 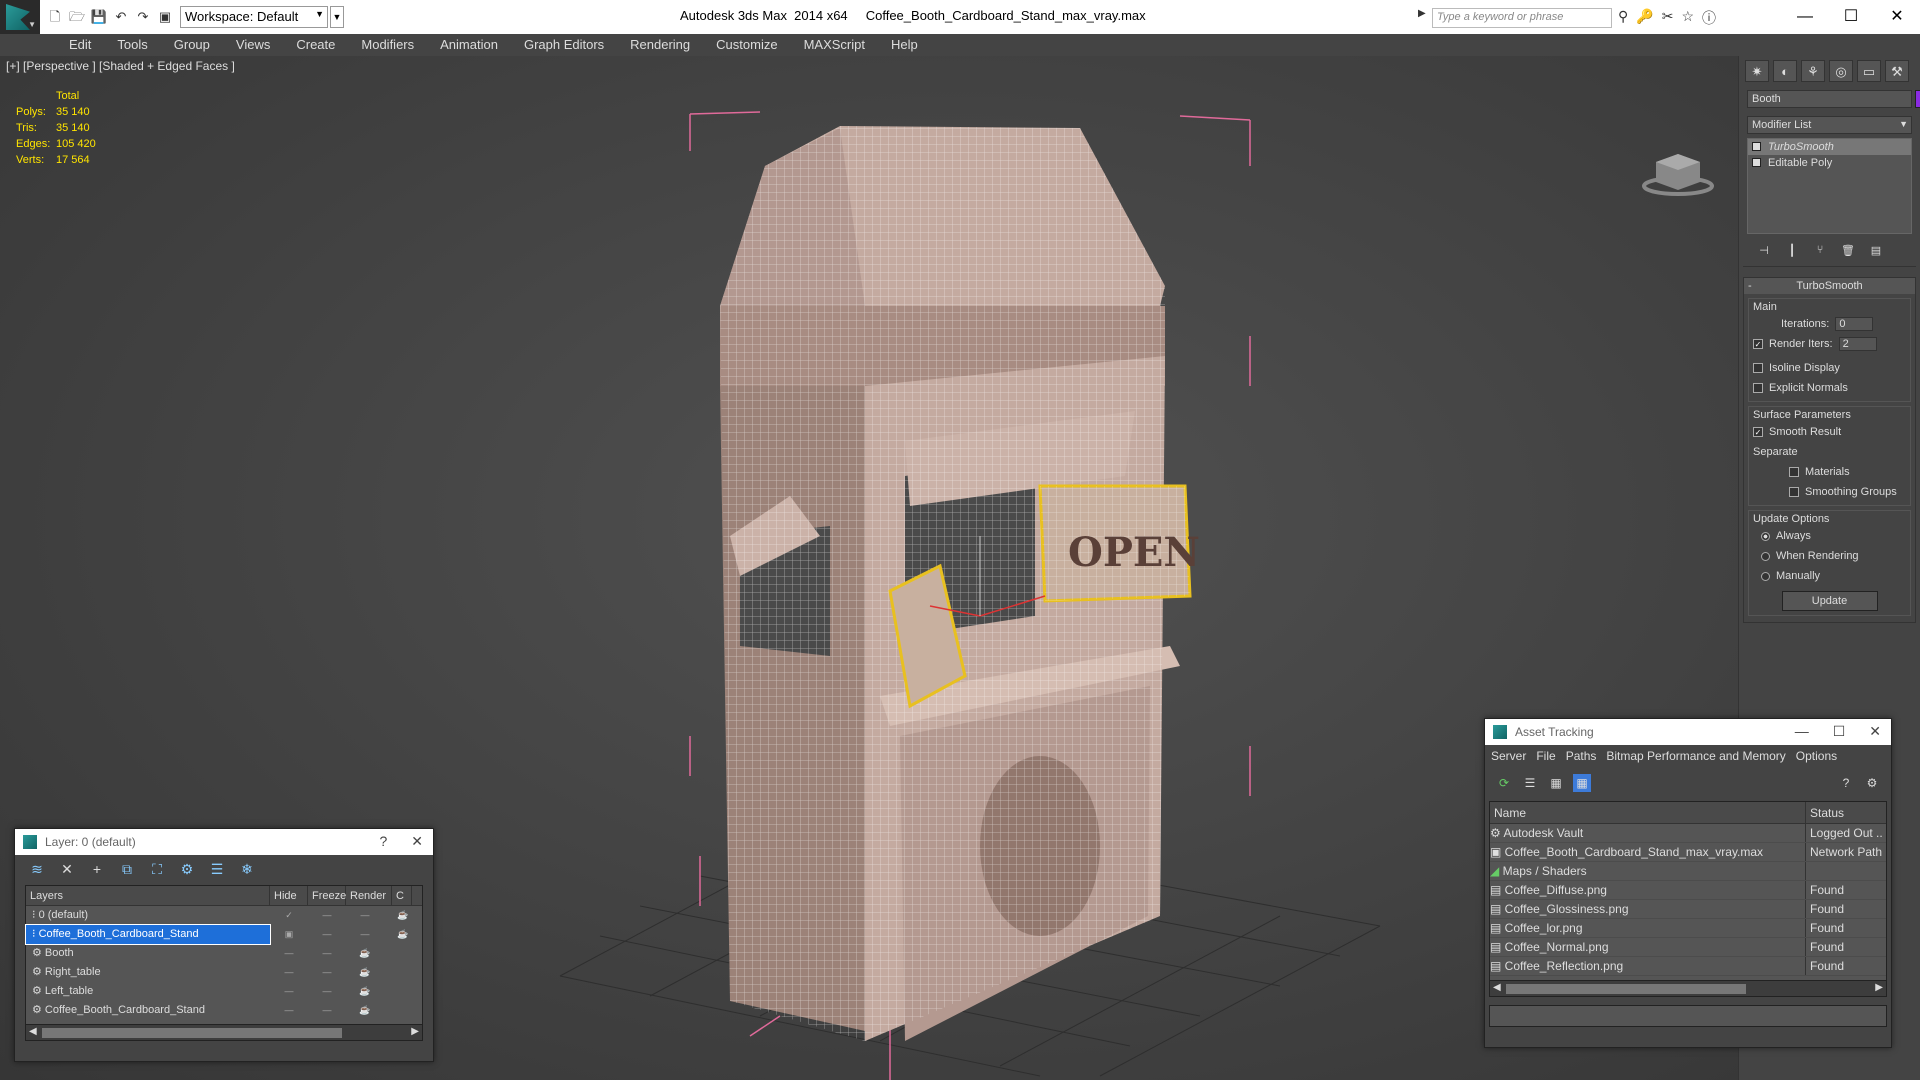 I want to click on table-row: ▤ Coffee_Normal.png Found, so click(x=1688, y=947).